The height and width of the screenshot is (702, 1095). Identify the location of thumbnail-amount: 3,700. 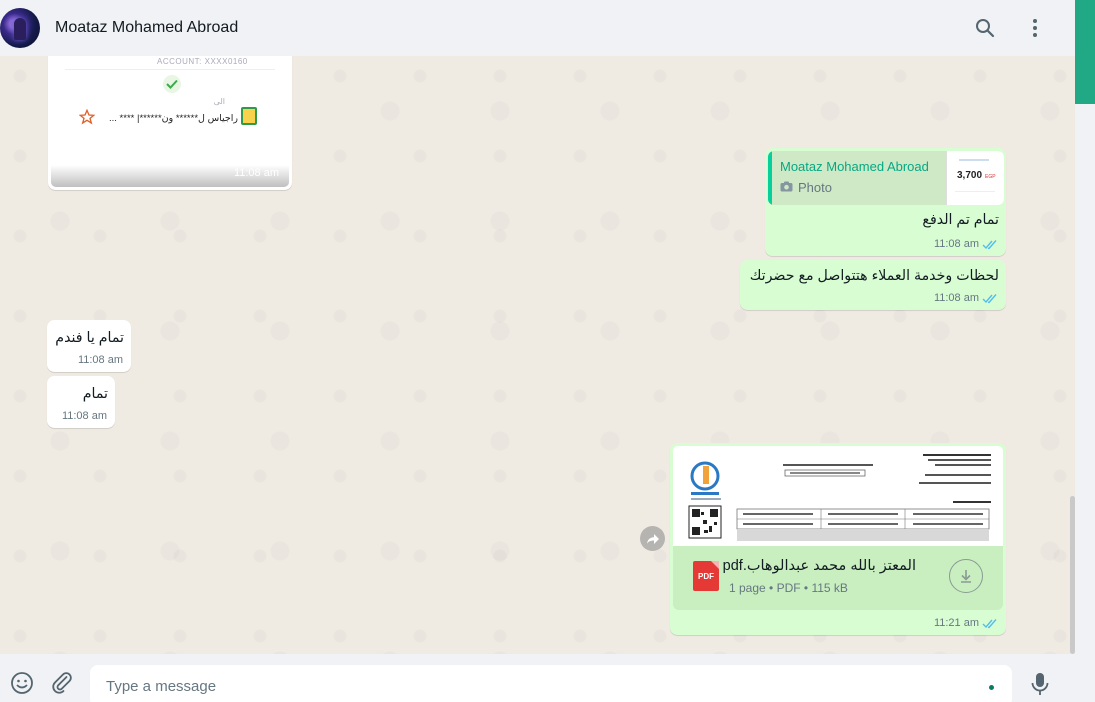
(970, 175).